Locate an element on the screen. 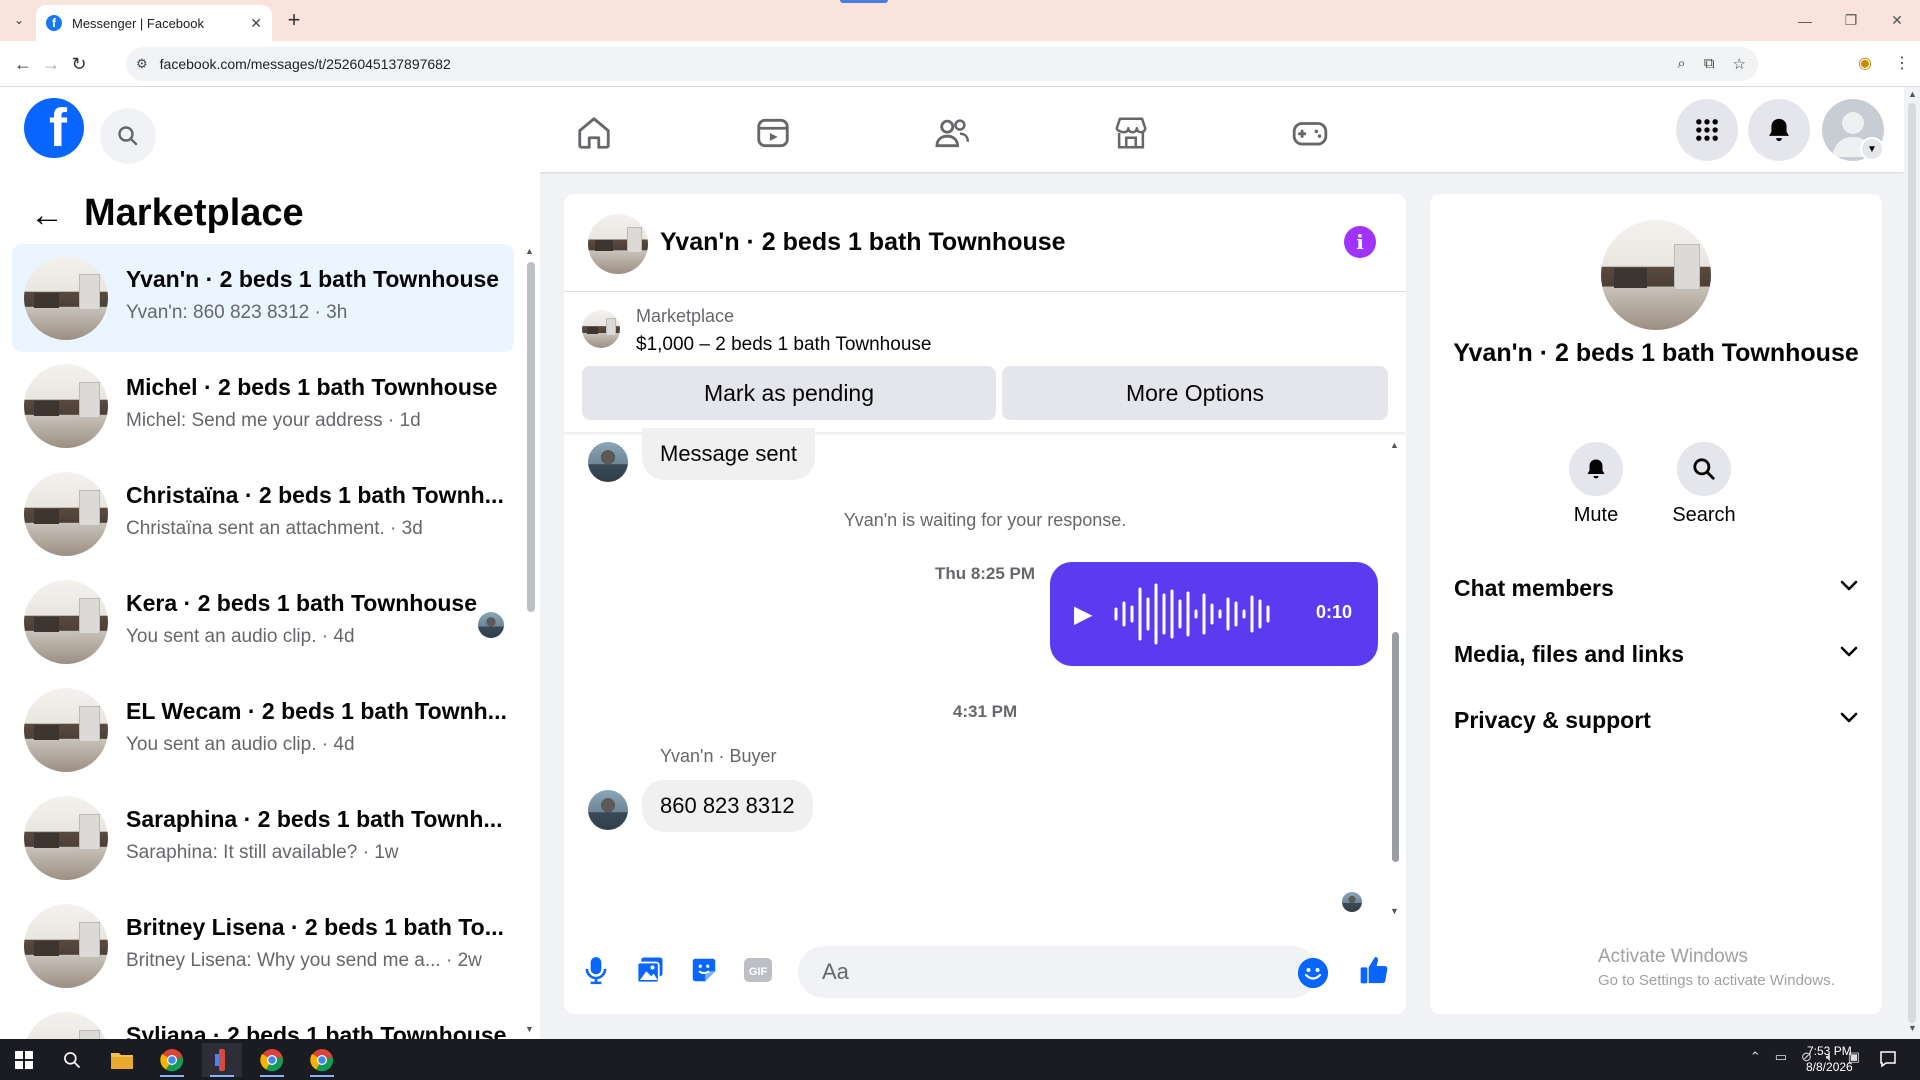 This screenshot has height=1080, width=1920. more-options-button: More Options is located at coordinates (1195, 393).